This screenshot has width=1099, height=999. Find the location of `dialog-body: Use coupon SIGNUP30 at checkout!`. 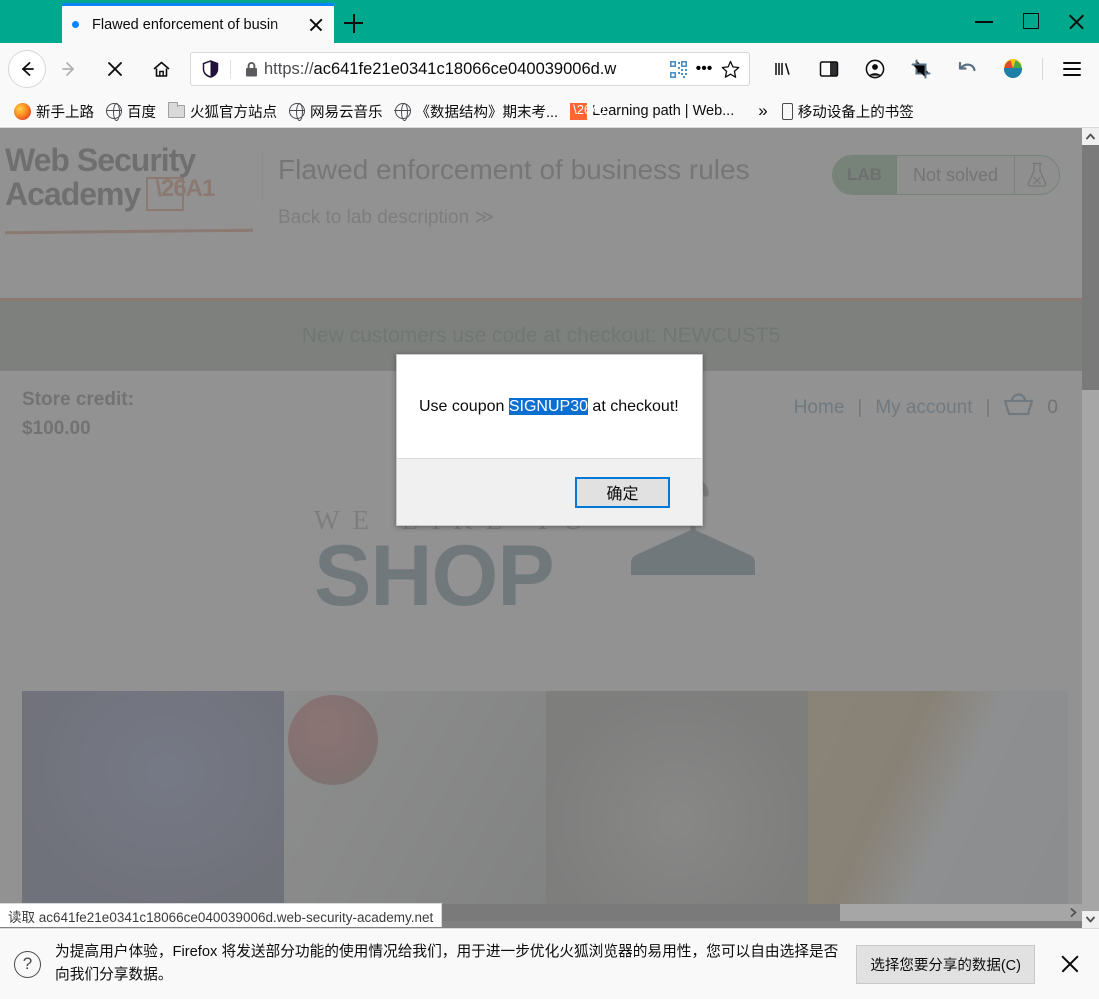

dialog-body: Use coupon SIGNUP30 at checkout! is located at coordinates (549, 406).